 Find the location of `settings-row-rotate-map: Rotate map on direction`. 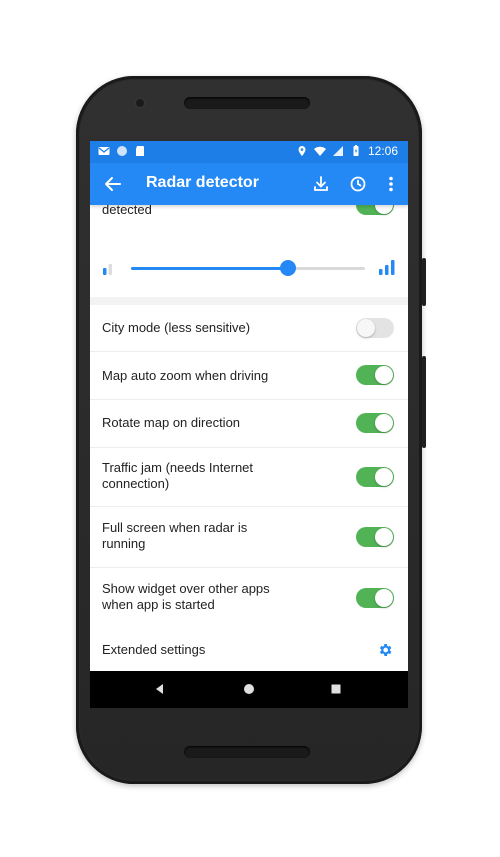

settings-row-rotate-map: Rotate map on direction is located at coordinates (249, 423).